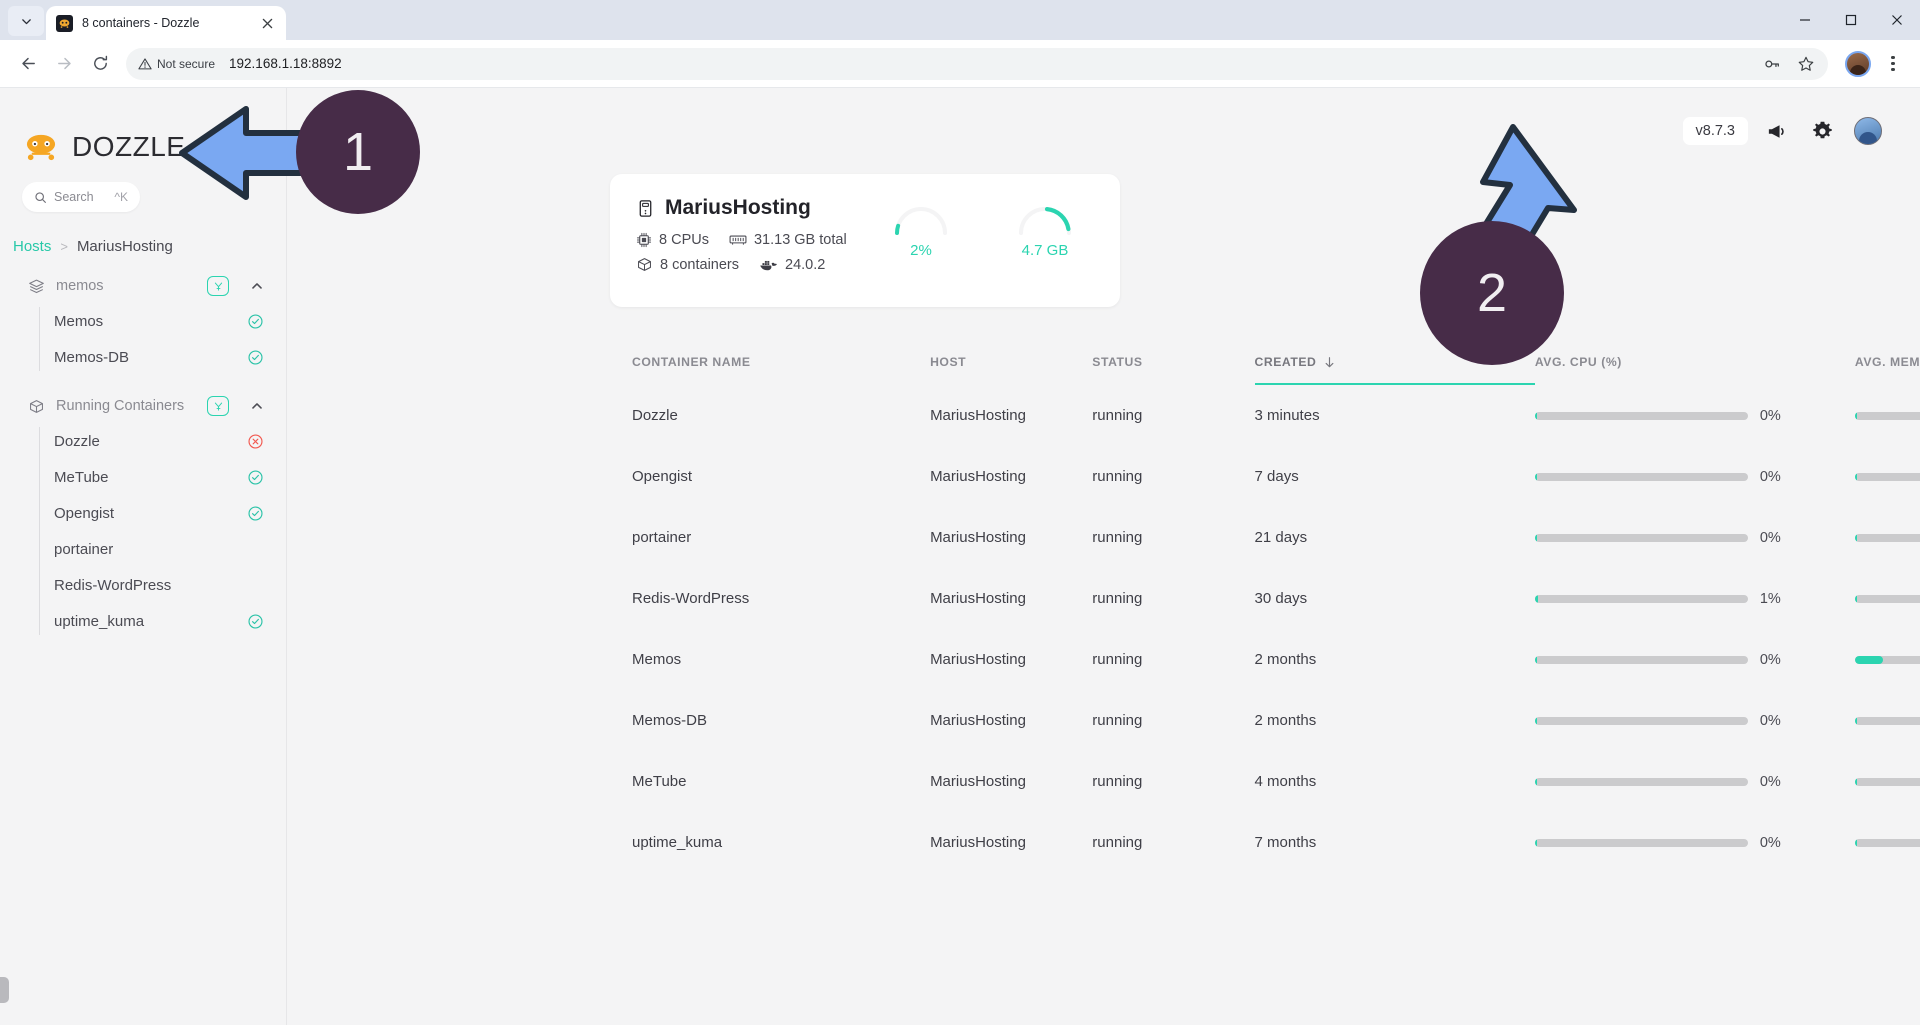 The width and height of the screenshot is (1920, 1025). I want to click on window-controls, so click(1851, 20).